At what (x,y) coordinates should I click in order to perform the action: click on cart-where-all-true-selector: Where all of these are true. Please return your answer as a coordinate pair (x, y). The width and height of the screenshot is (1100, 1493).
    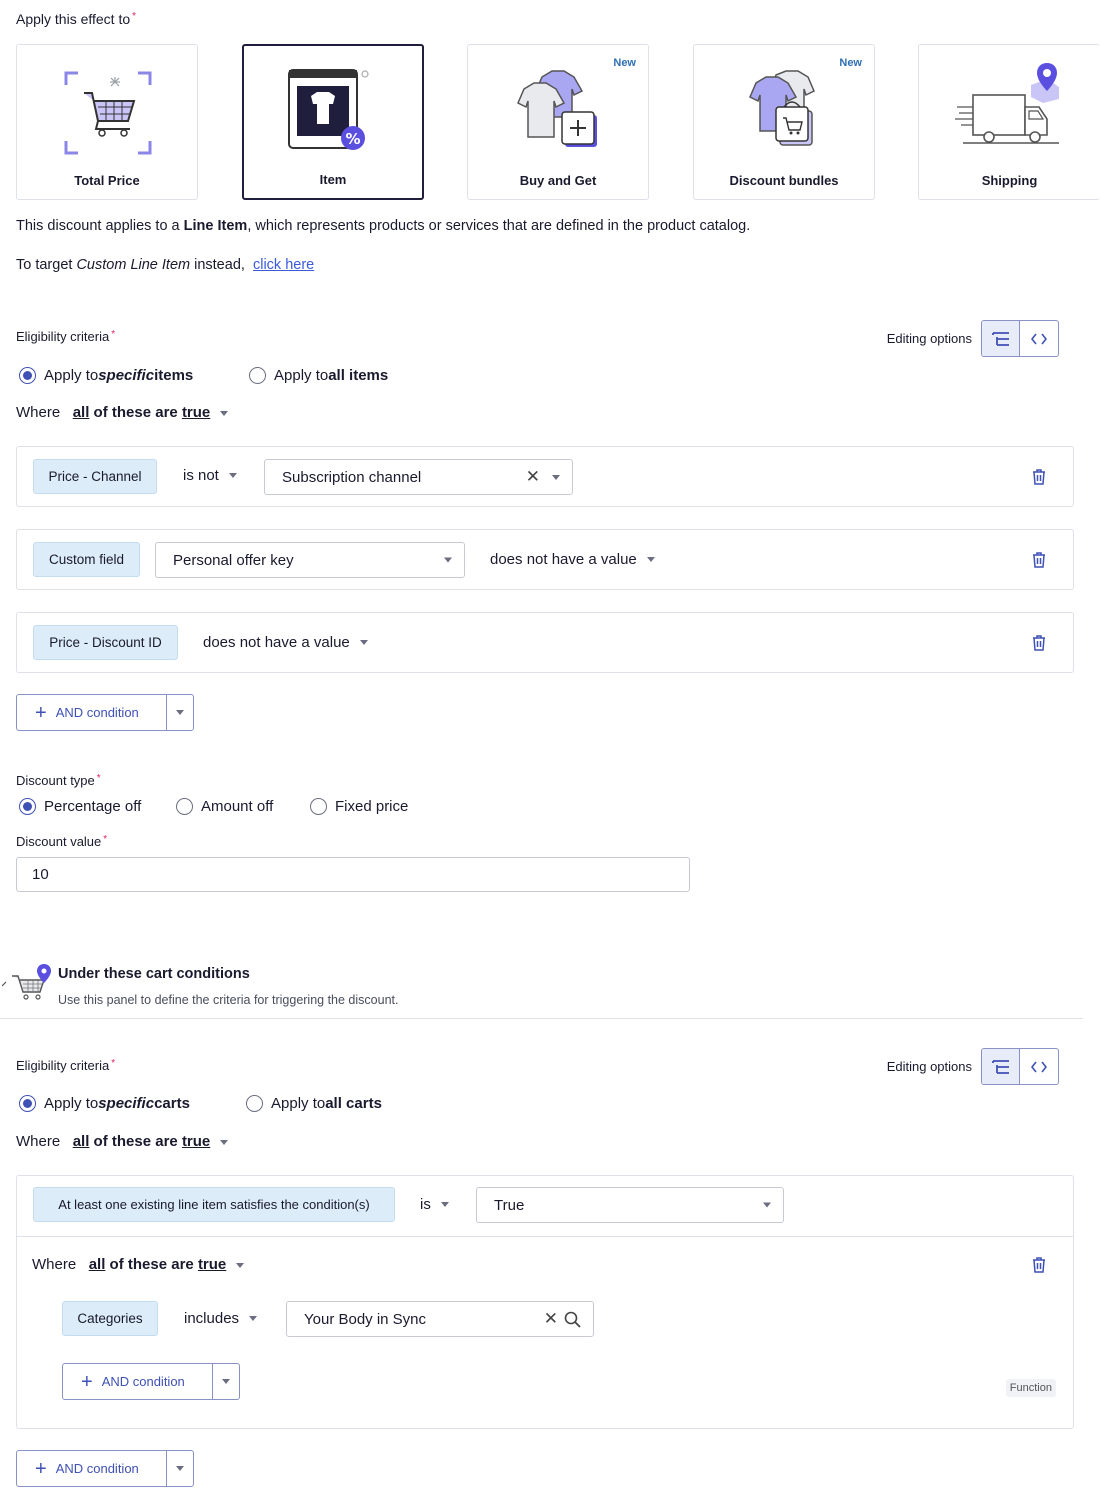
    Looking at the image, I should click on (122, 1141).